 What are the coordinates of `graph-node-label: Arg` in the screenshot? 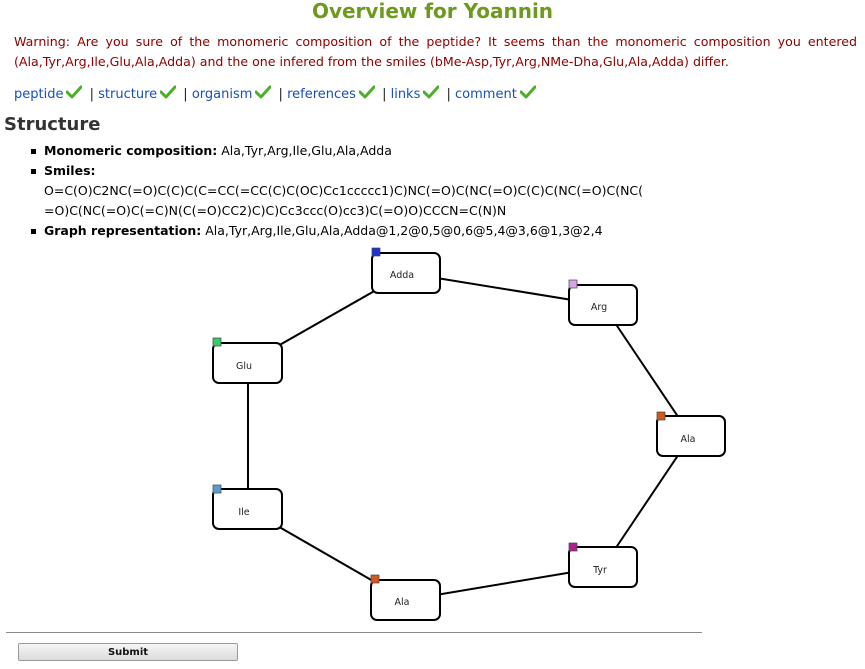 It's located at (599, 307).